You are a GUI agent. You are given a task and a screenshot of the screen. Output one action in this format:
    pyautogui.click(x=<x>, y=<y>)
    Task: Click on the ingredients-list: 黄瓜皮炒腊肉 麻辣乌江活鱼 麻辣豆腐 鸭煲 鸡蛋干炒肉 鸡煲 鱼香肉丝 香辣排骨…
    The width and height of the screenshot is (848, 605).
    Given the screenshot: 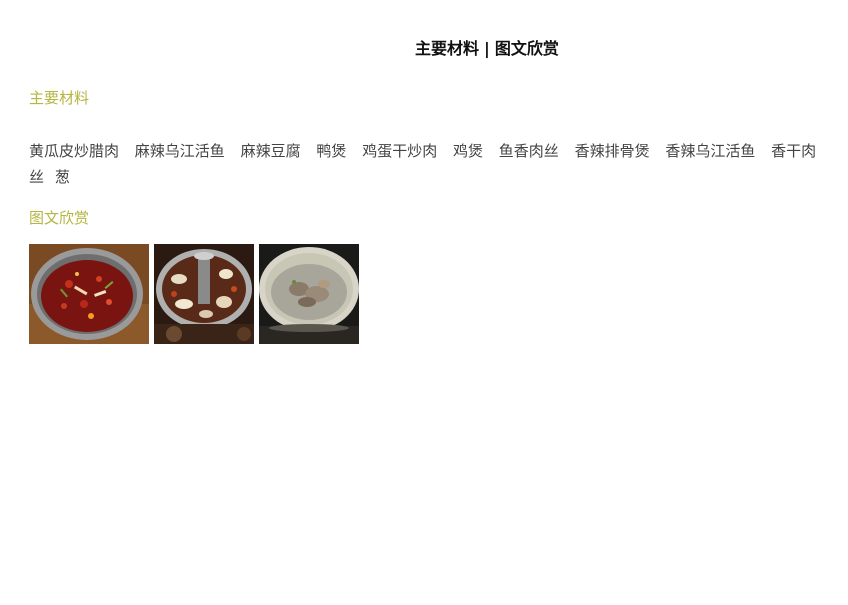 What is the action you would take?
    pyautogui.click(x=431, y=164)
    